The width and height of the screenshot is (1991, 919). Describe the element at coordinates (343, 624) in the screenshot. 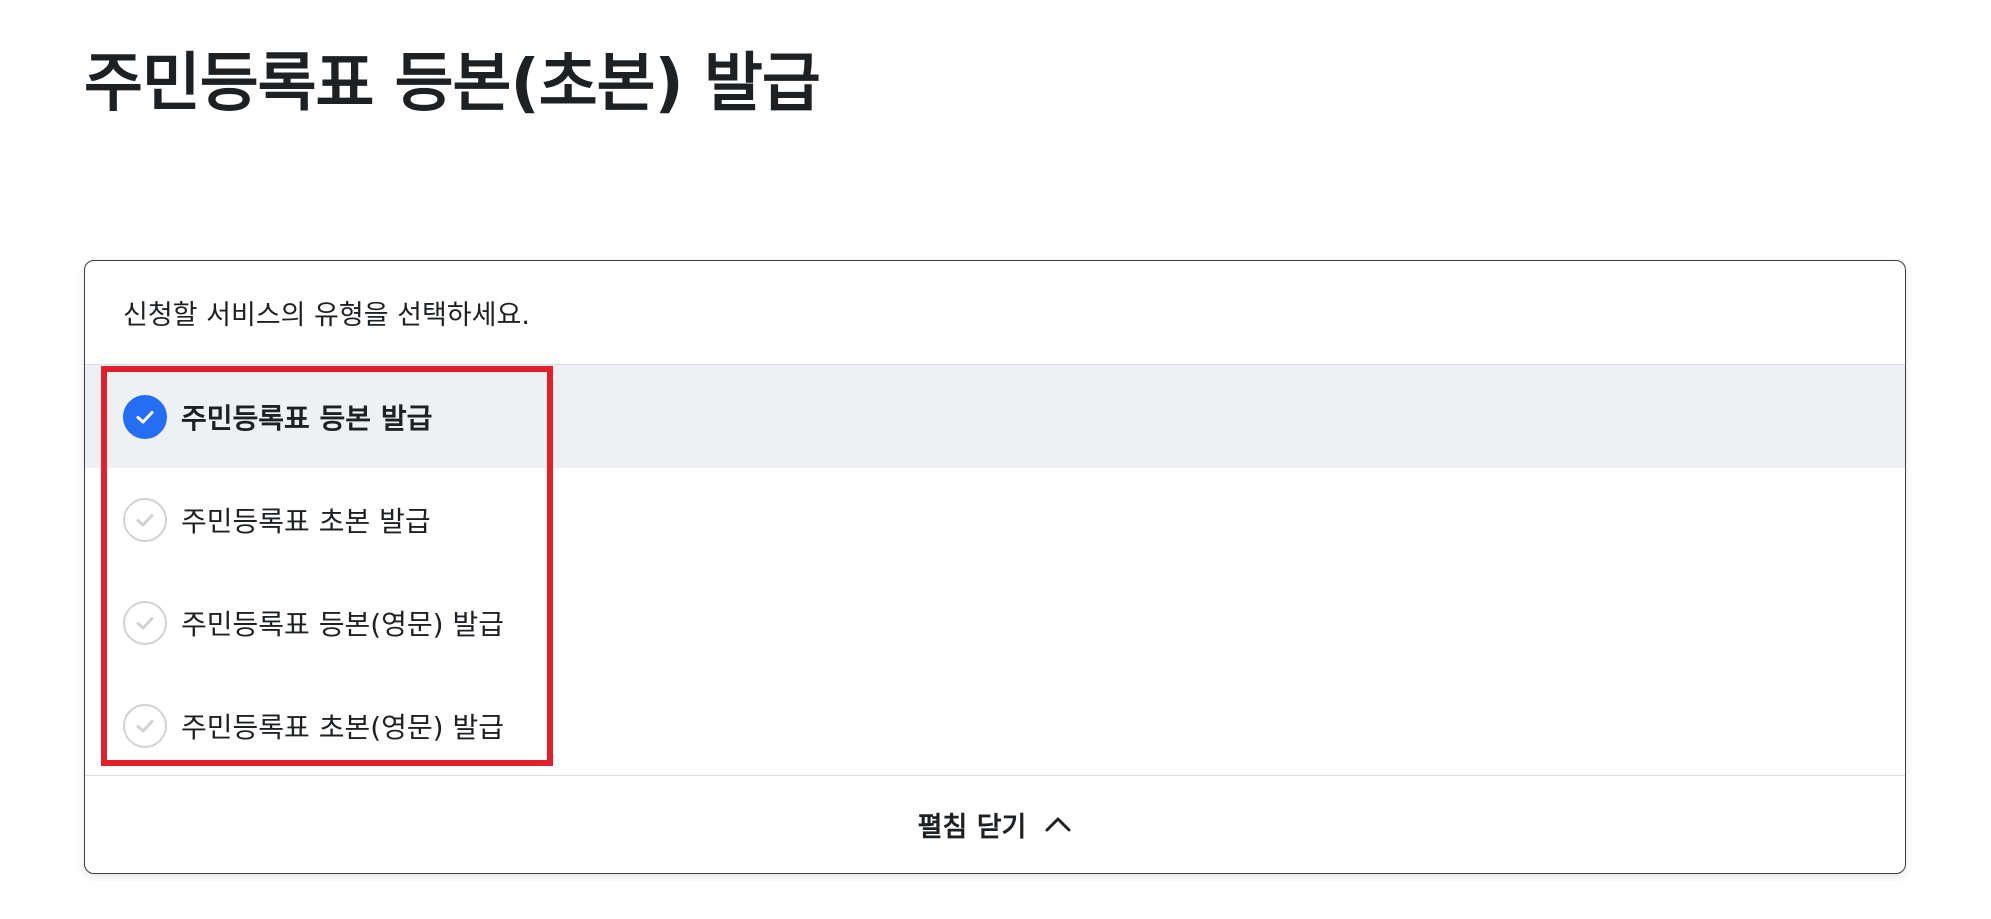

I see `option-label: 주민등록표 등본(영문) 발급` at that location.